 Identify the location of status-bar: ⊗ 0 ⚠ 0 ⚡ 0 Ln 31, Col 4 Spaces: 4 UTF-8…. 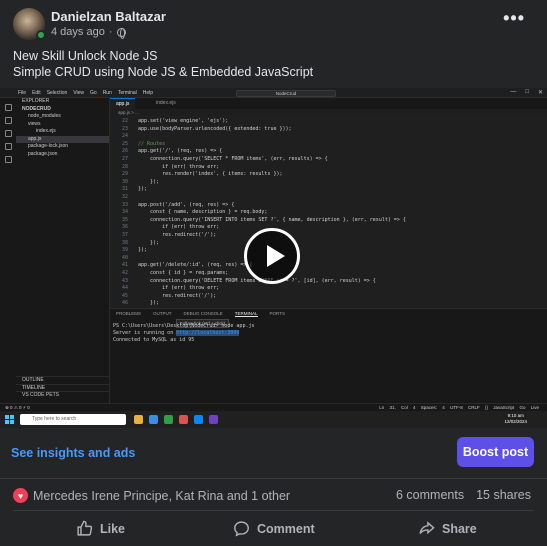
(273, 407).